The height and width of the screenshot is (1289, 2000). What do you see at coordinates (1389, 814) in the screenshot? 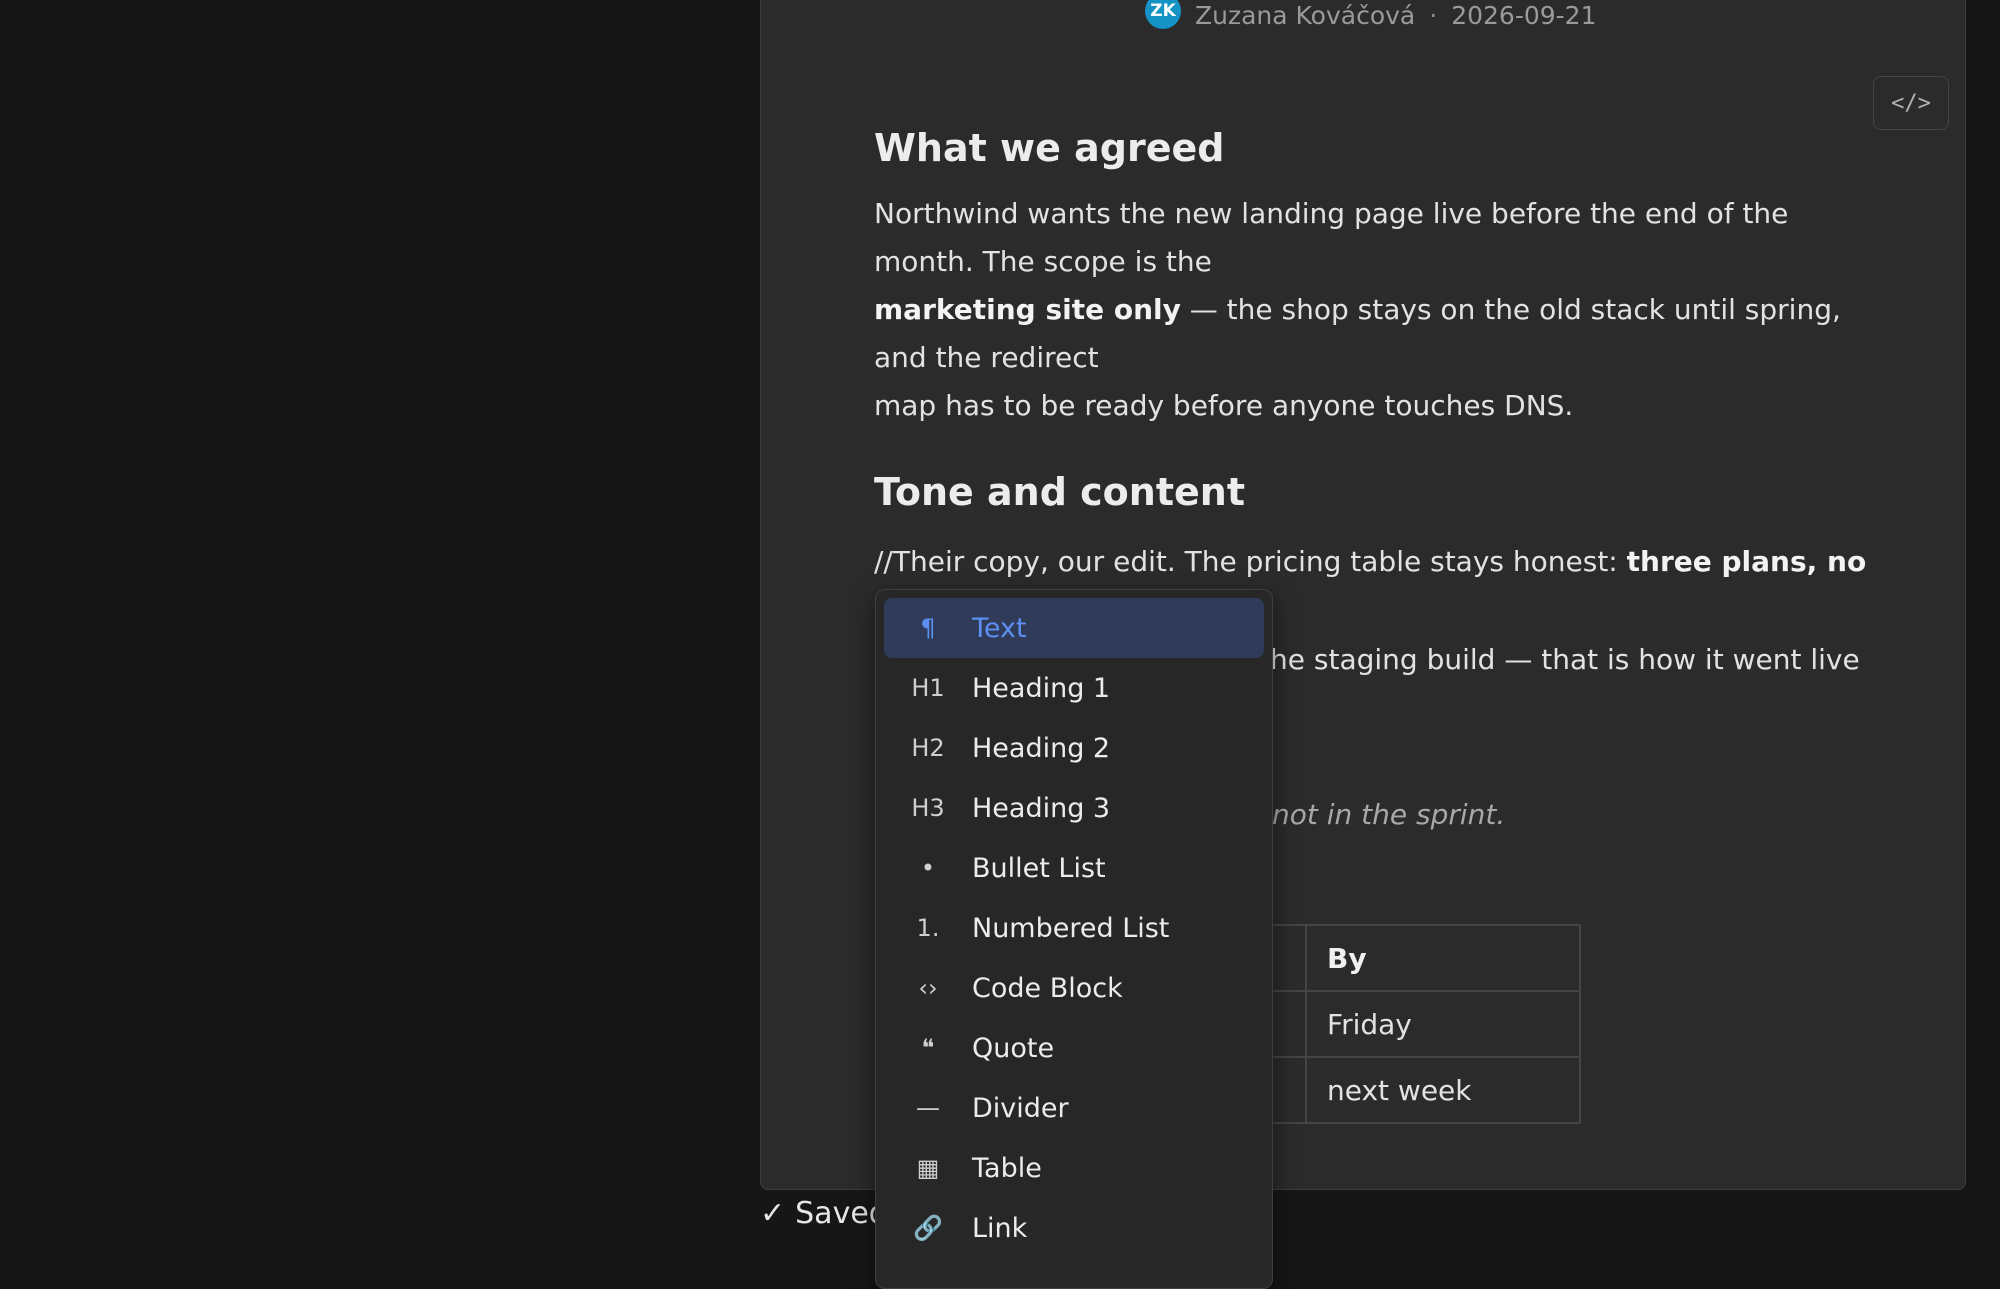
I see `italic-note: not in the sprint.` at bounding box center [1389, 814].